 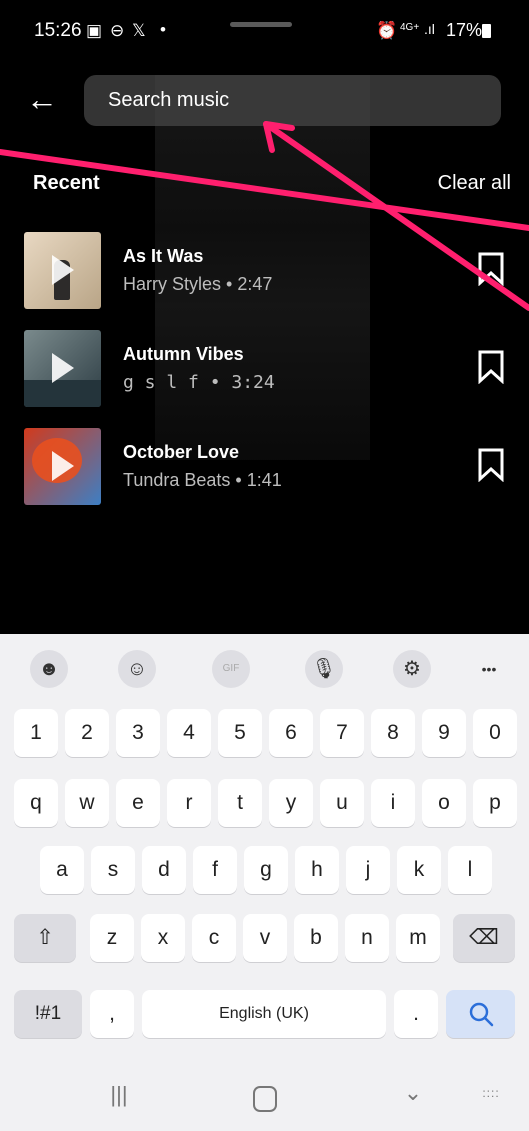 What do you see at coordinates (342, 803) in the screenshot?
I see `key-u: u` at bounding box center [342, 803].